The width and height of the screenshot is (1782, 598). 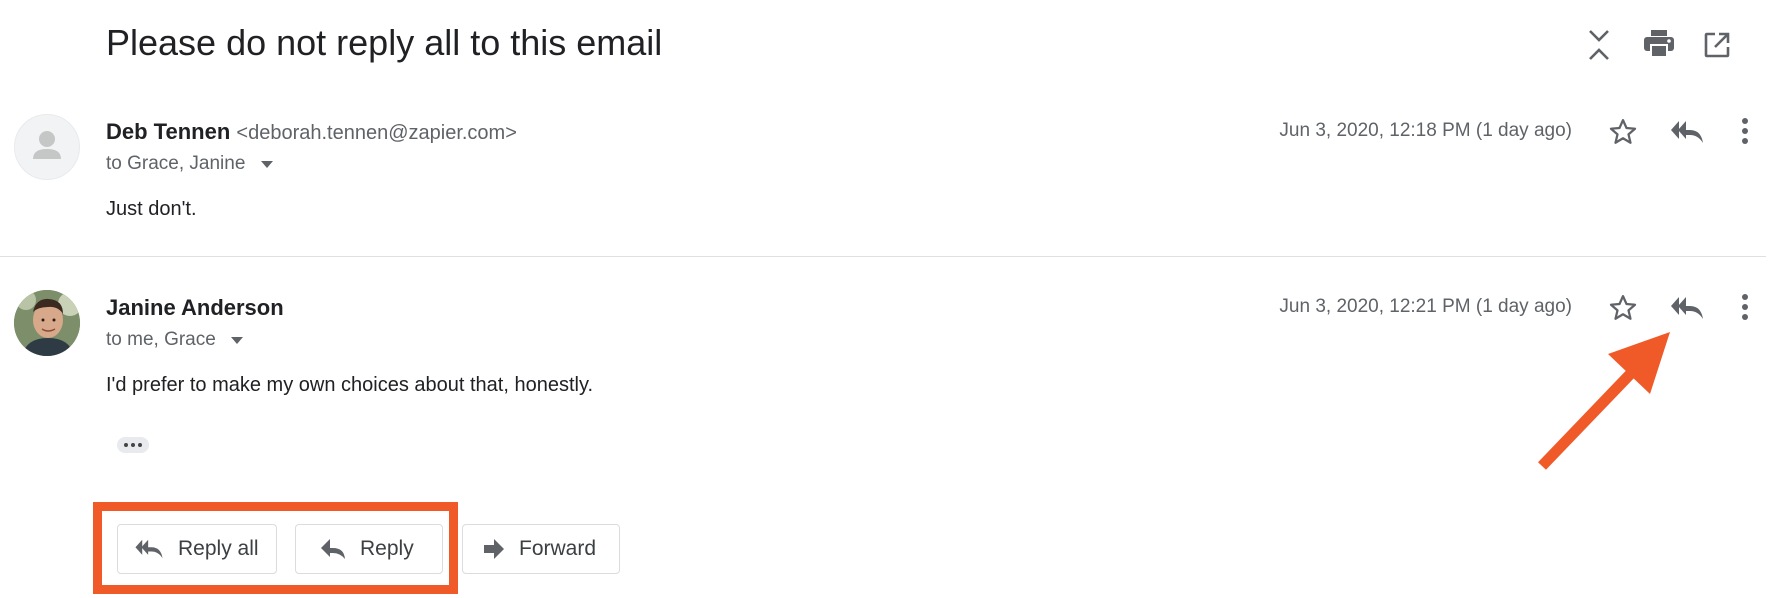 What do you see at coordinates (218, 548) in the screenshot?
I see `reply-all-label: Reply all` at bounding box center [218, 548].